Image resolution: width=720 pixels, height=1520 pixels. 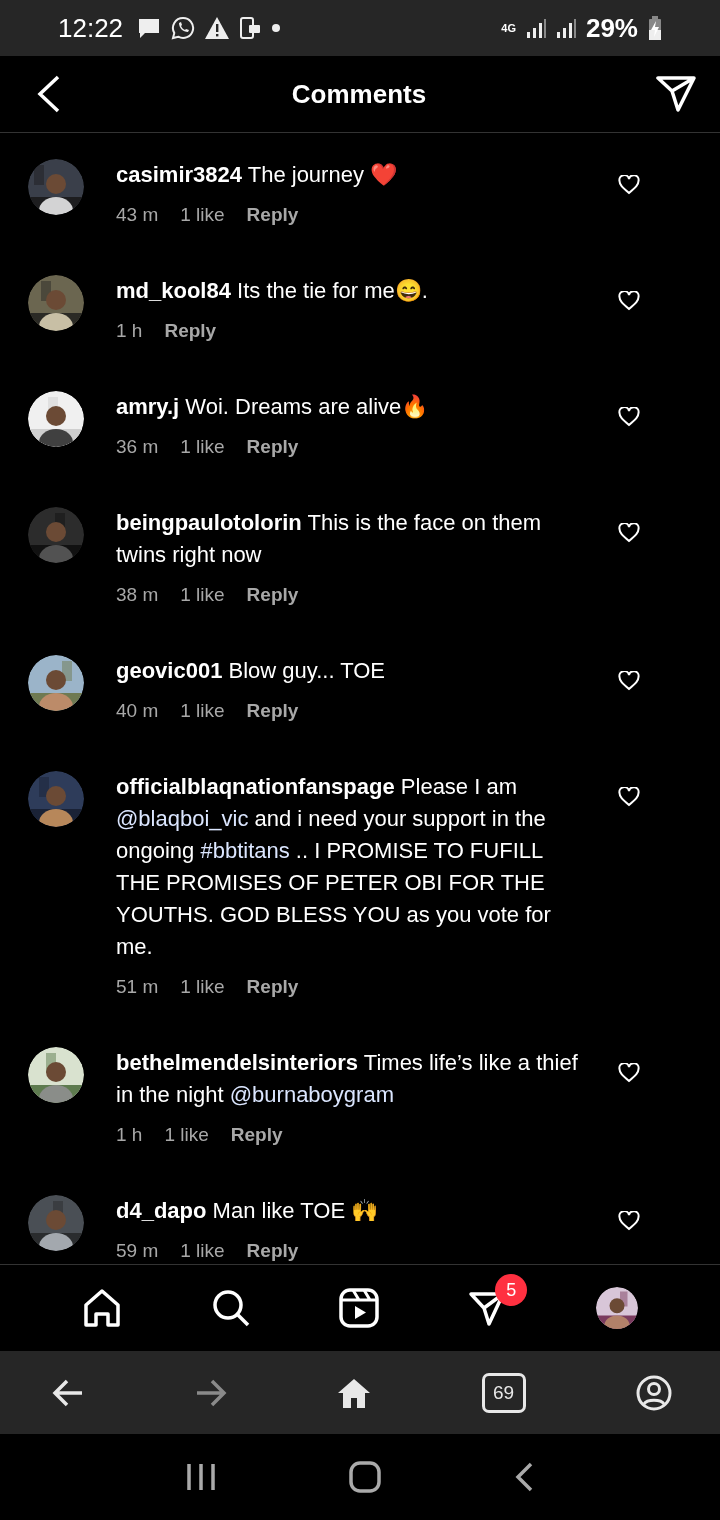 I want to click on network-type: 4G, so click(x=508, y=28).